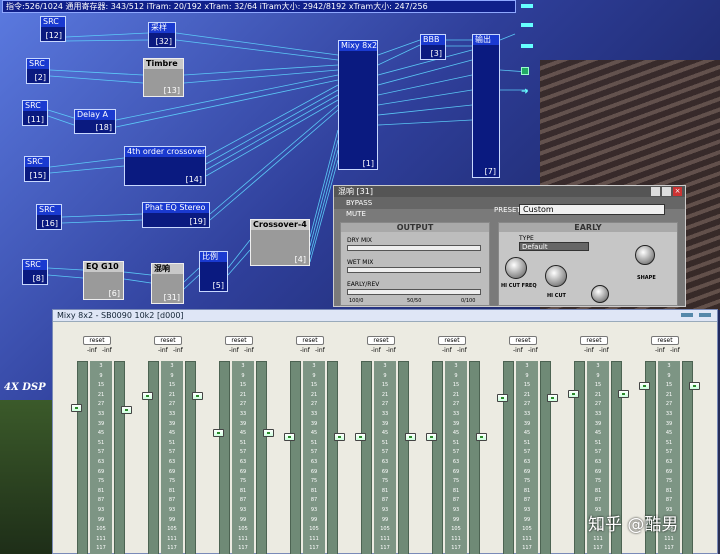 The height and width of the screenshot is (554, 720). Describe the element at coordinates (433, 40) in the screenshot. I see `node-title: BBB` at that location.